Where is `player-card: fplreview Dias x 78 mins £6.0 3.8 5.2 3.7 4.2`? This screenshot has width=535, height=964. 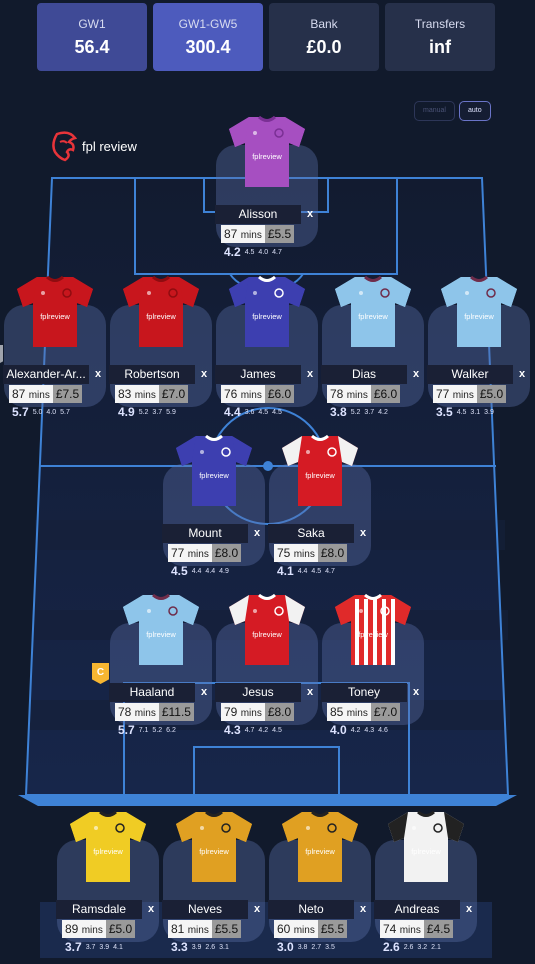 player-card: fplreview Dias x 78 mins £6.0 3.8 5.2 3.7 4.2 is located at coordinates (373, 347).